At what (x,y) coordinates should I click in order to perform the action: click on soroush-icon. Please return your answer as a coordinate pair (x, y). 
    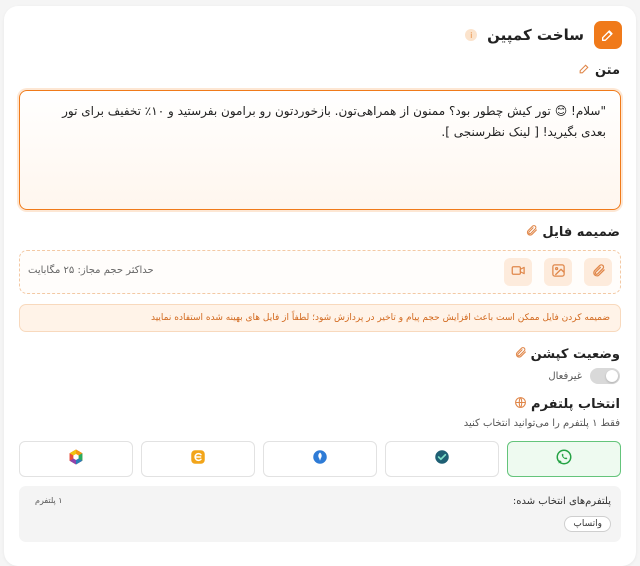
    Looking at the image, I should click on (320, 459).